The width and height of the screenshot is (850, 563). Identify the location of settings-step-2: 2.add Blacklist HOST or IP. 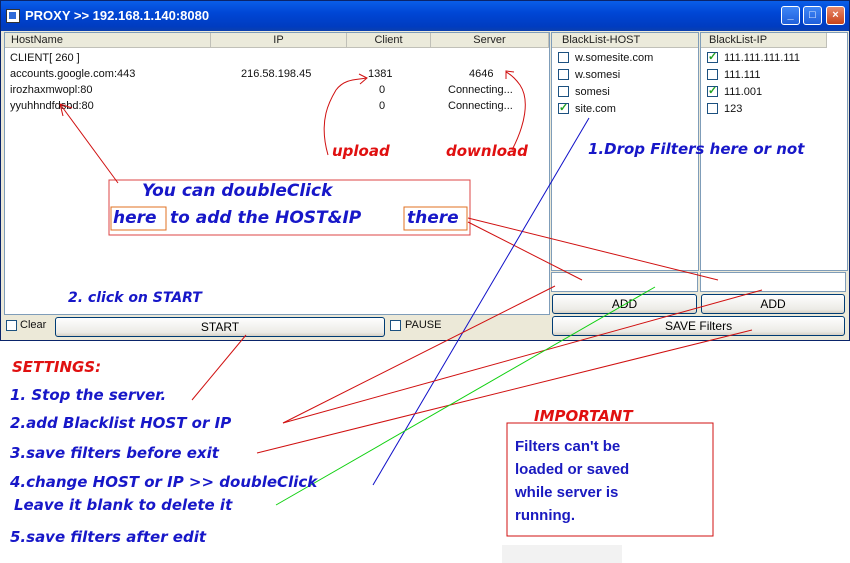
(121, 423).